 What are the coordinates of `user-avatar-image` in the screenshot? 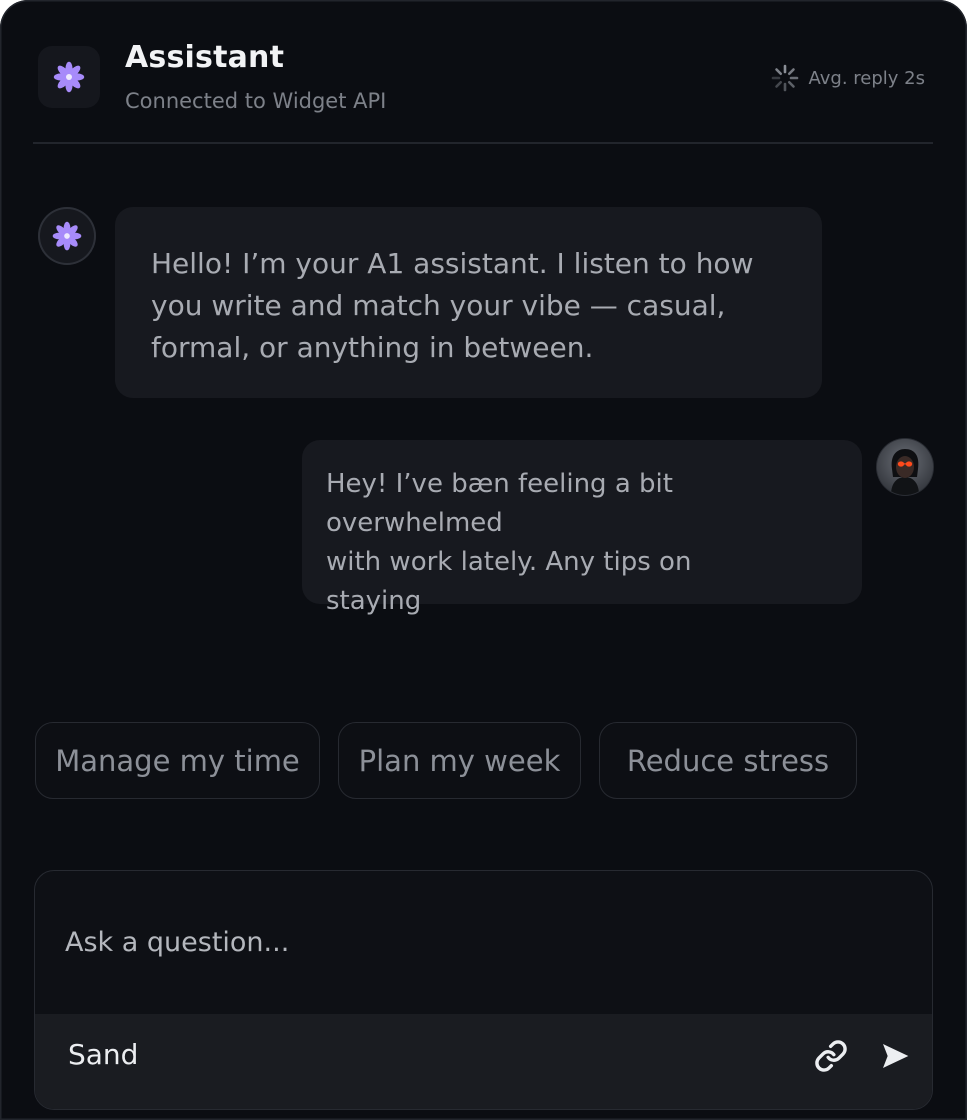 It's located at (905, 467).